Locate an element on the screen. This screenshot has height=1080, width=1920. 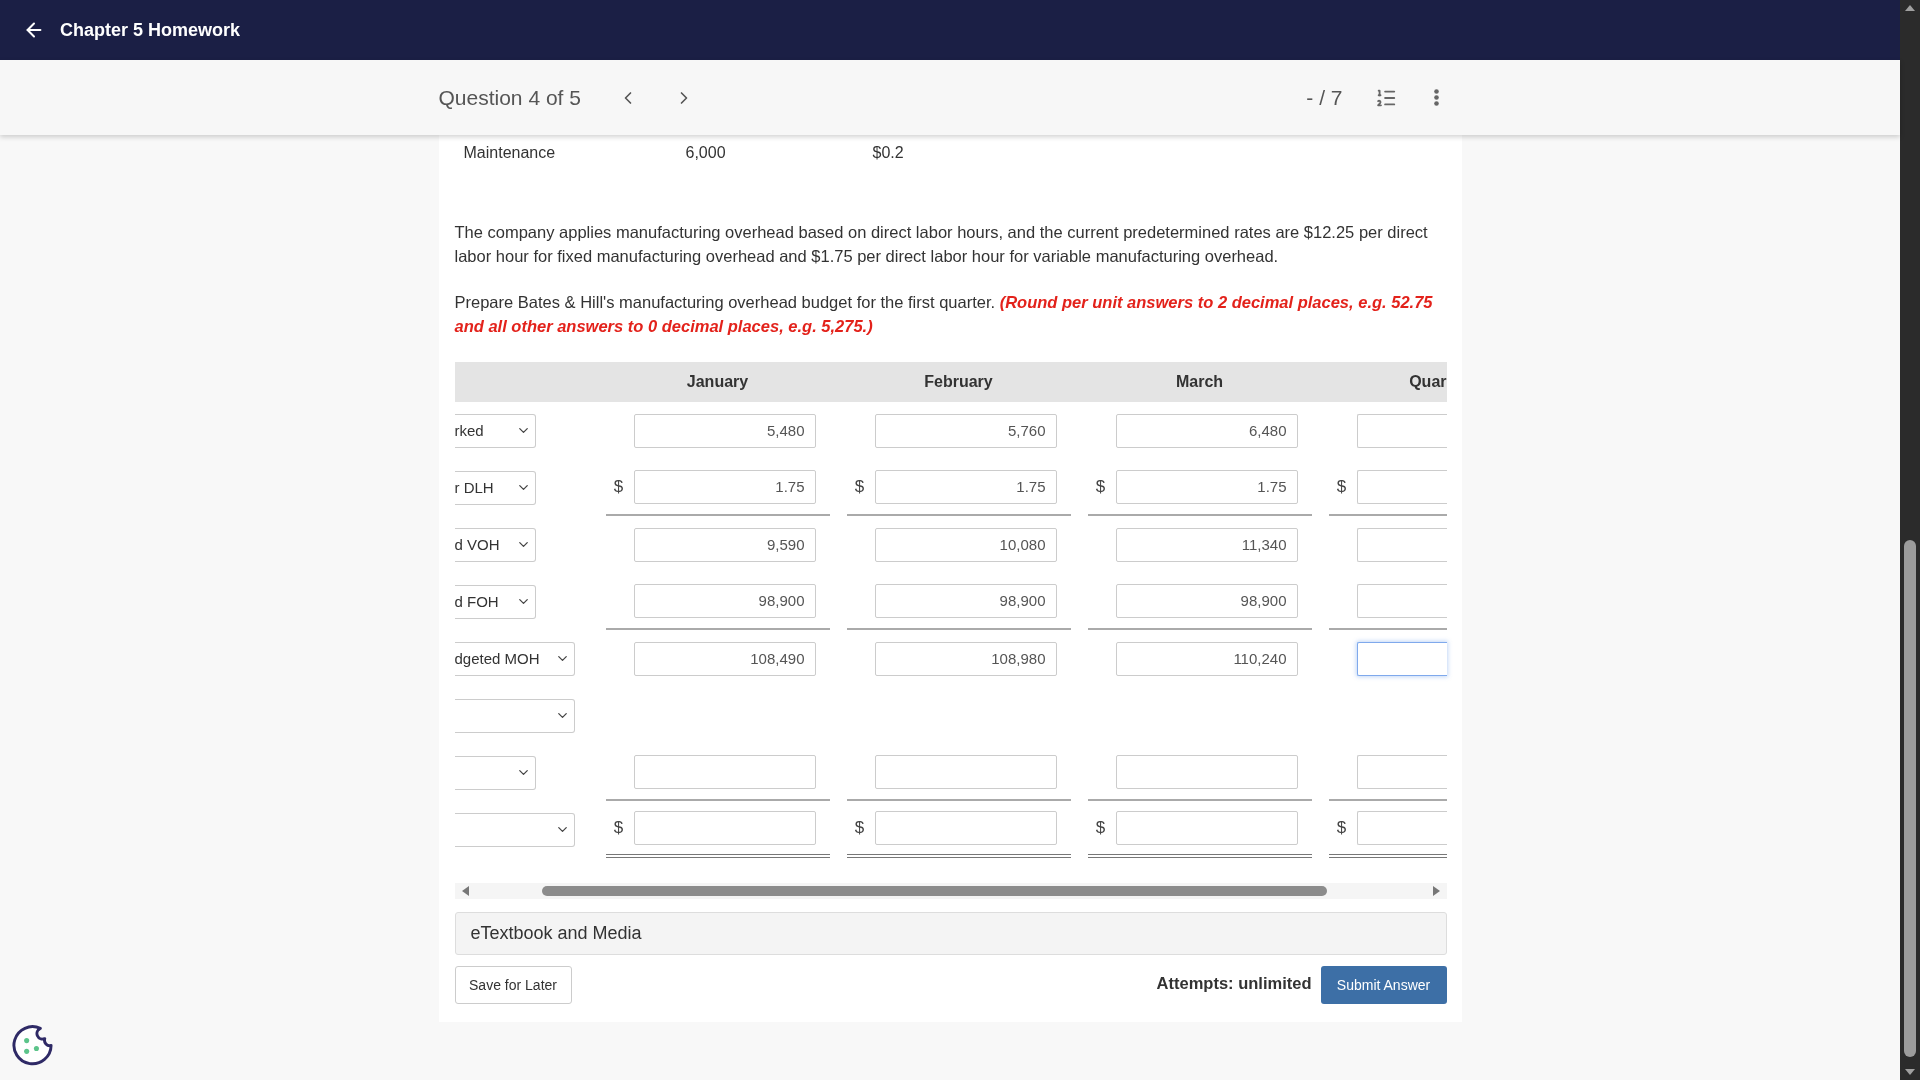
row-label-dropdown: rked is located at coordinates (495, 430).